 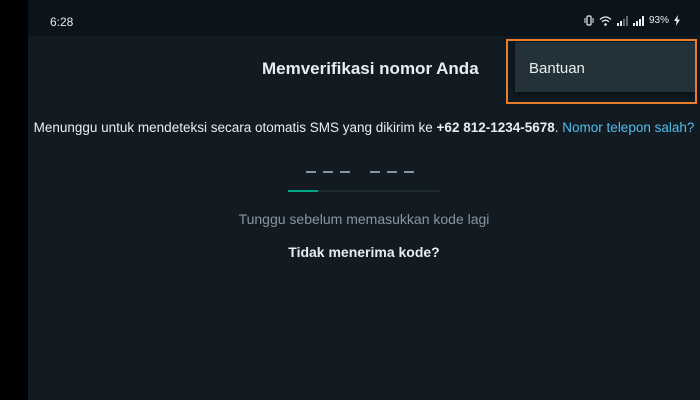 I want to click on no-code-button: Tidak menerima kode?, so click(x=364, y=252).